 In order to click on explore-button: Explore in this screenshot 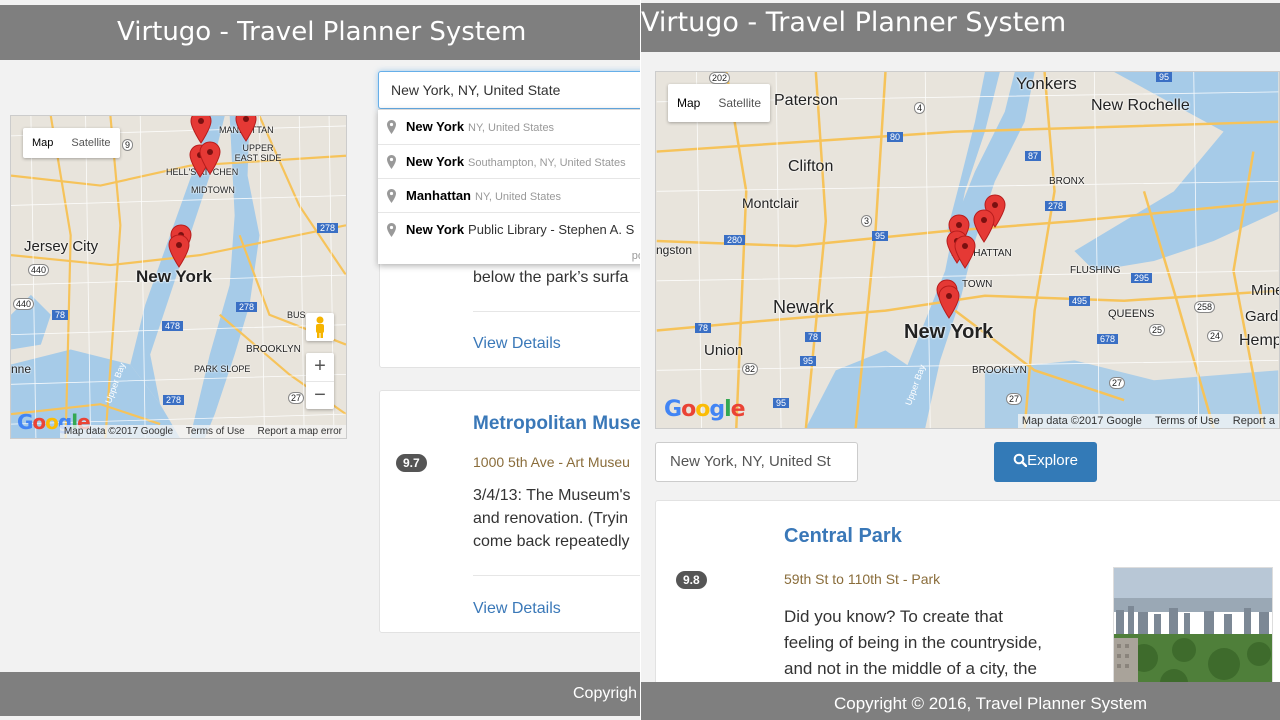, I will do `click(1045, 462)`.